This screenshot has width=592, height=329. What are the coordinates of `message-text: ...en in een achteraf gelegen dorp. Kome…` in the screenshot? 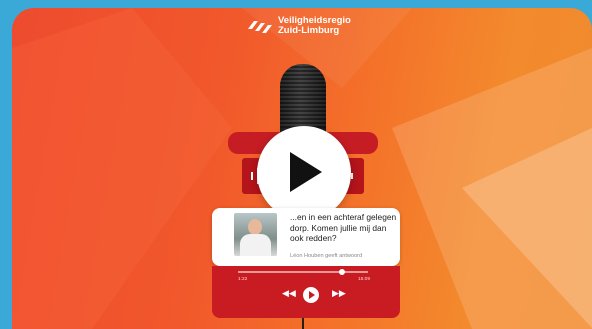 It's located at (343, 227).